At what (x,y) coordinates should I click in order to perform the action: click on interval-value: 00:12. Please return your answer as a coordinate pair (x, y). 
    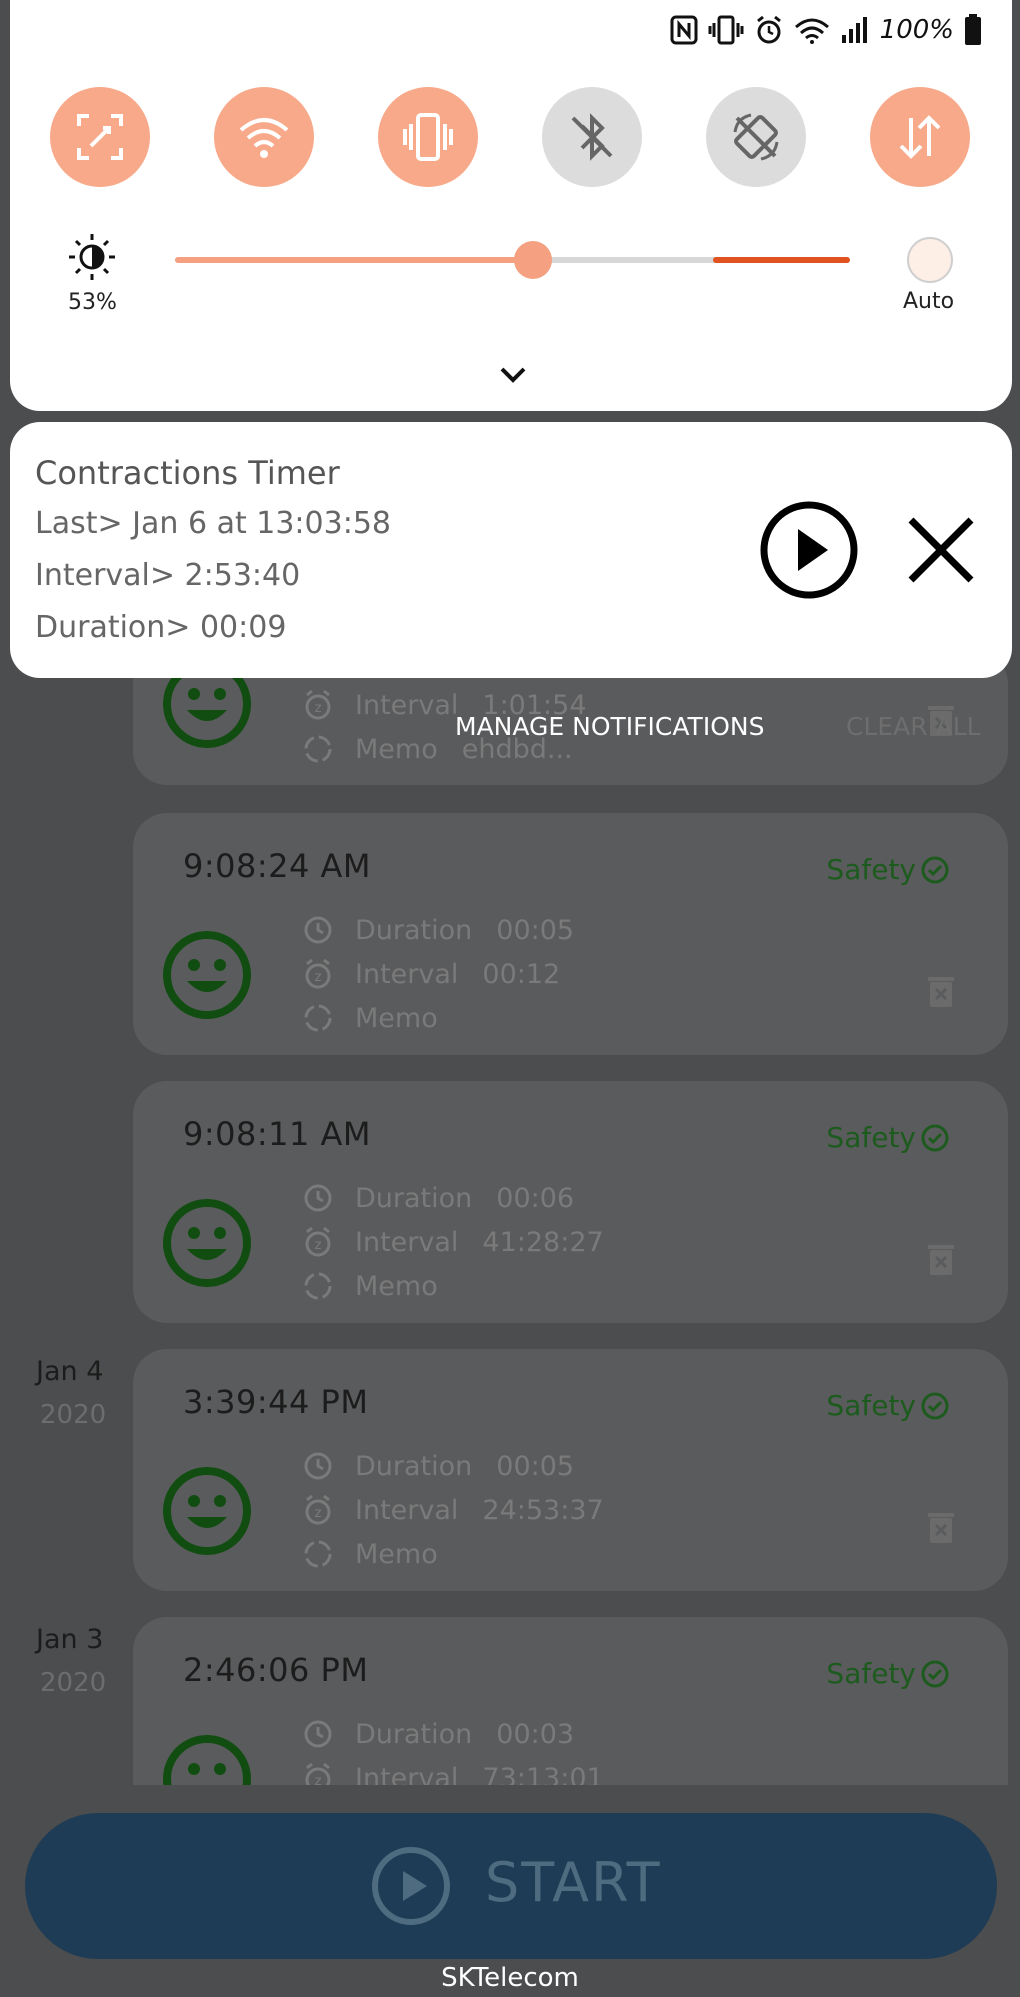
    Looking at the image, I should click on (521, 974).